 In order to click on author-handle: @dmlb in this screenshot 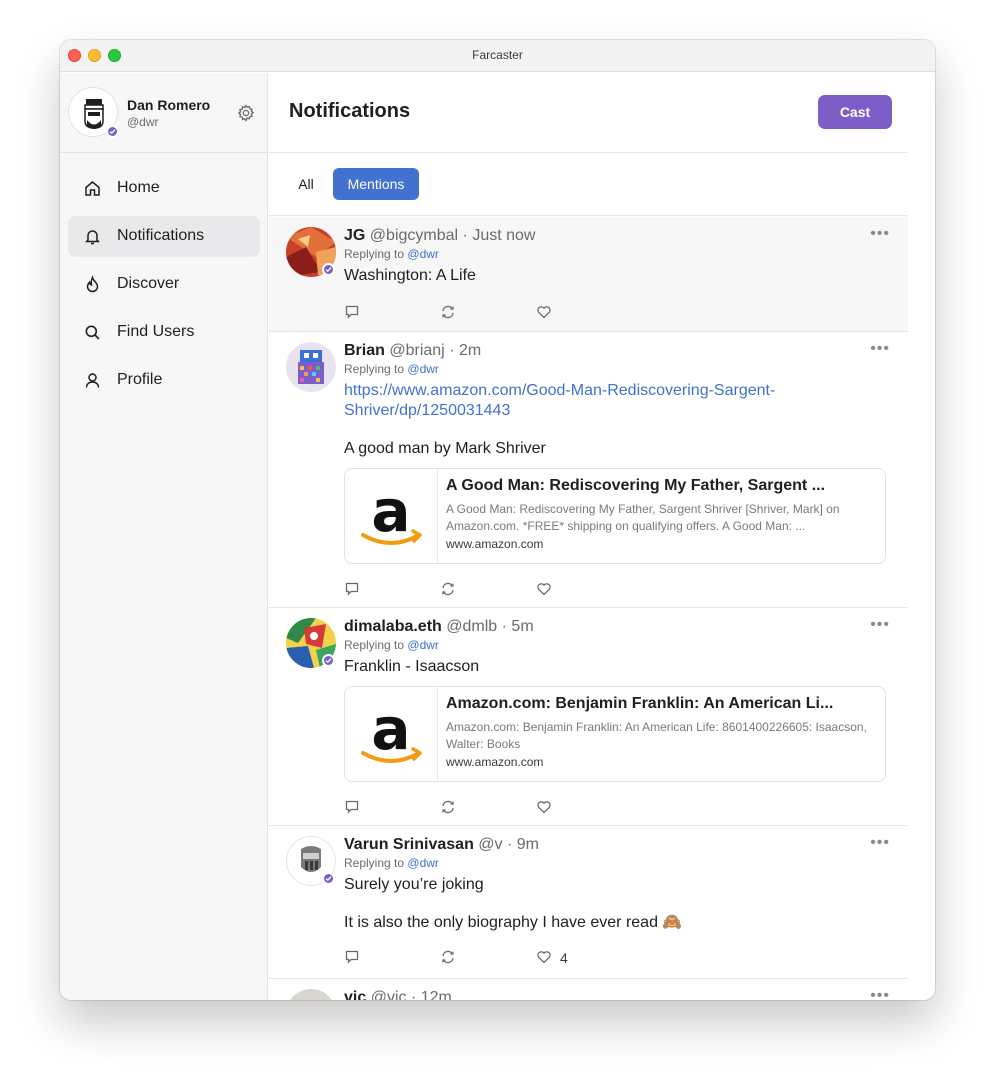, I will do `click(471, 626)`.